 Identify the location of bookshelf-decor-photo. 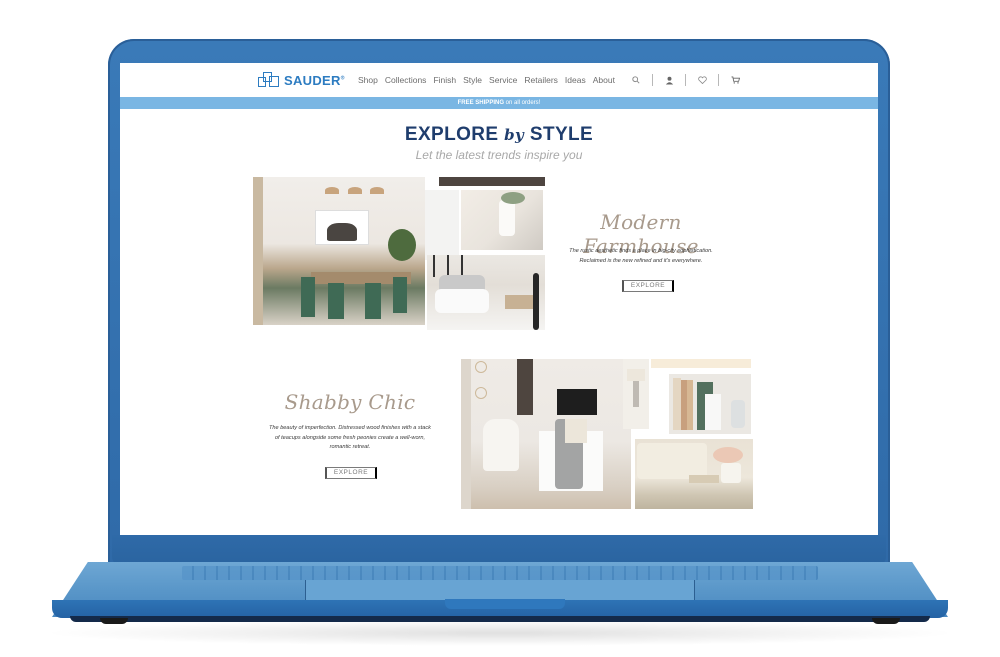
(710, 404).